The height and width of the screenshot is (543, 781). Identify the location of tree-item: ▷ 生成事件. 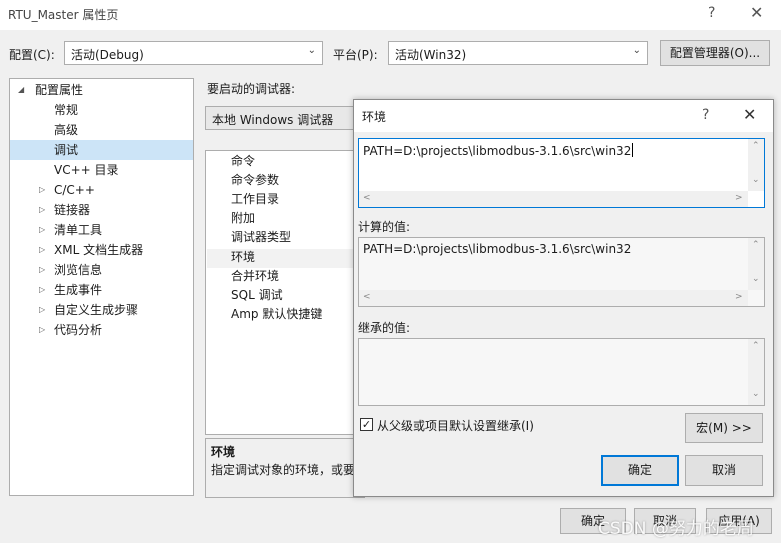
(101, 290).